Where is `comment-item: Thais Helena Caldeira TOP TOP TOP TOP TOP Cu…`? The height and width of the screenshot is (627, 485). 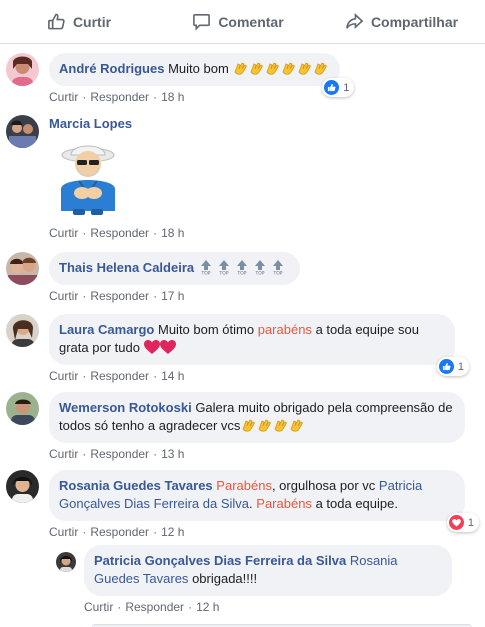 comment-item: Thais Helena Caldeira TOP TOP TOP TOP TOP Cu… is located at coordinates (153, 277).